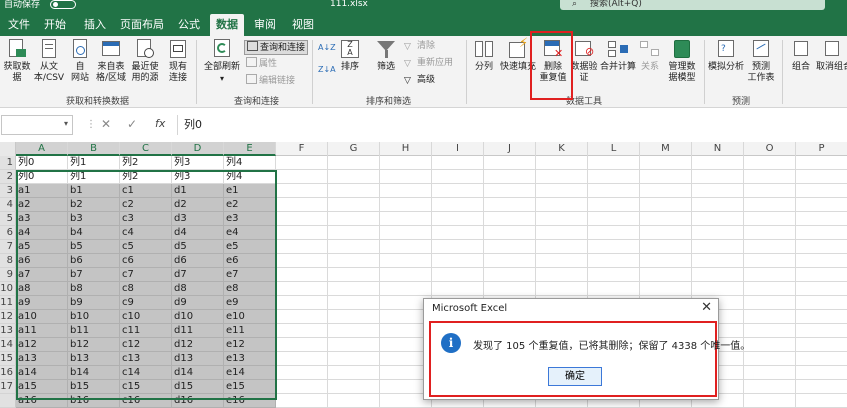 The width and height of the screenshot is (847, 408). Describe the element at coordinates (718, 275) in the screenshot. I see `cell-n9` at that location.